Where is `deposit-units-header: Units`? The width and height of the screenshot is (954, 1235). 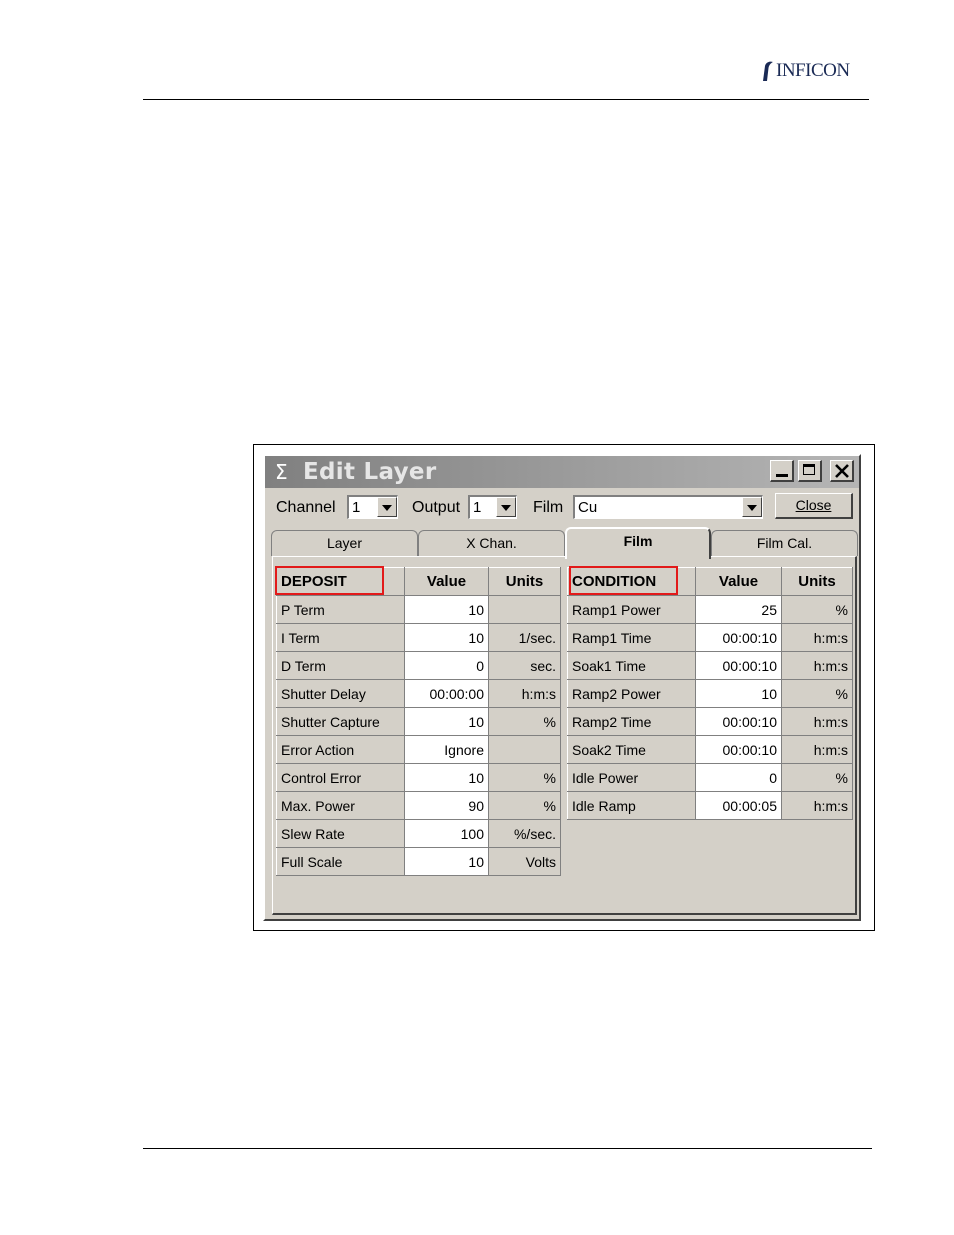 deposit-units-header: Units is located at coordinates (524, 581).